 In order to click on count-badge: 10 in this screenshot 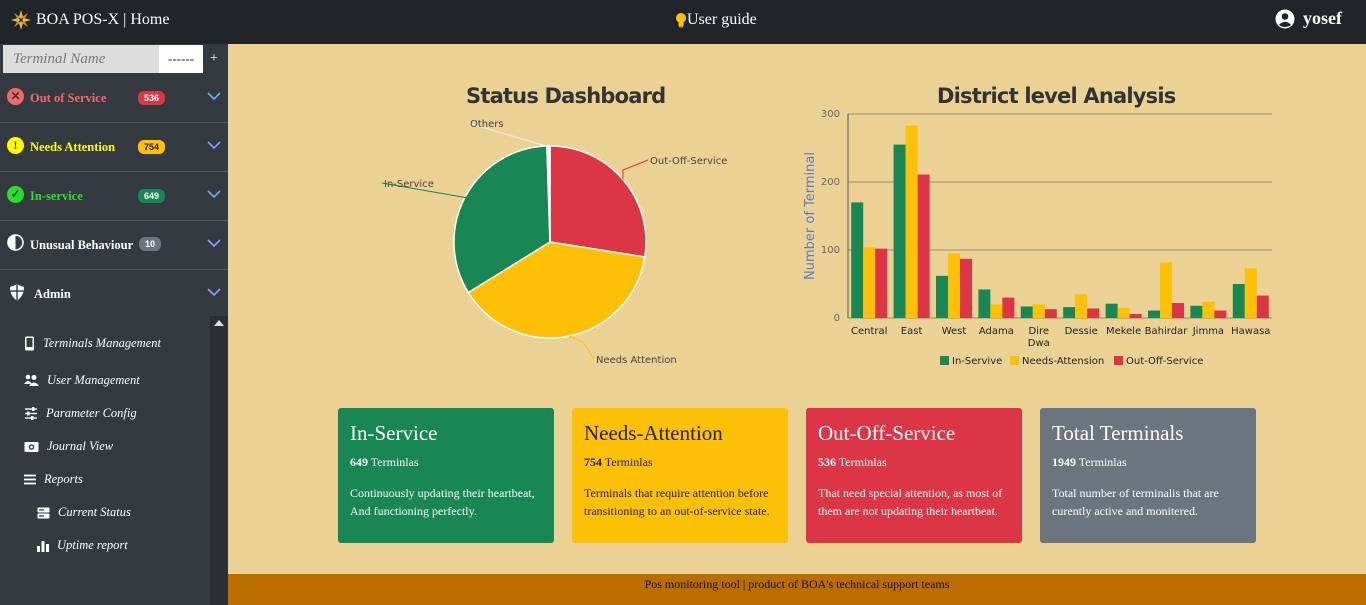, I will do `click(150, 244)`.